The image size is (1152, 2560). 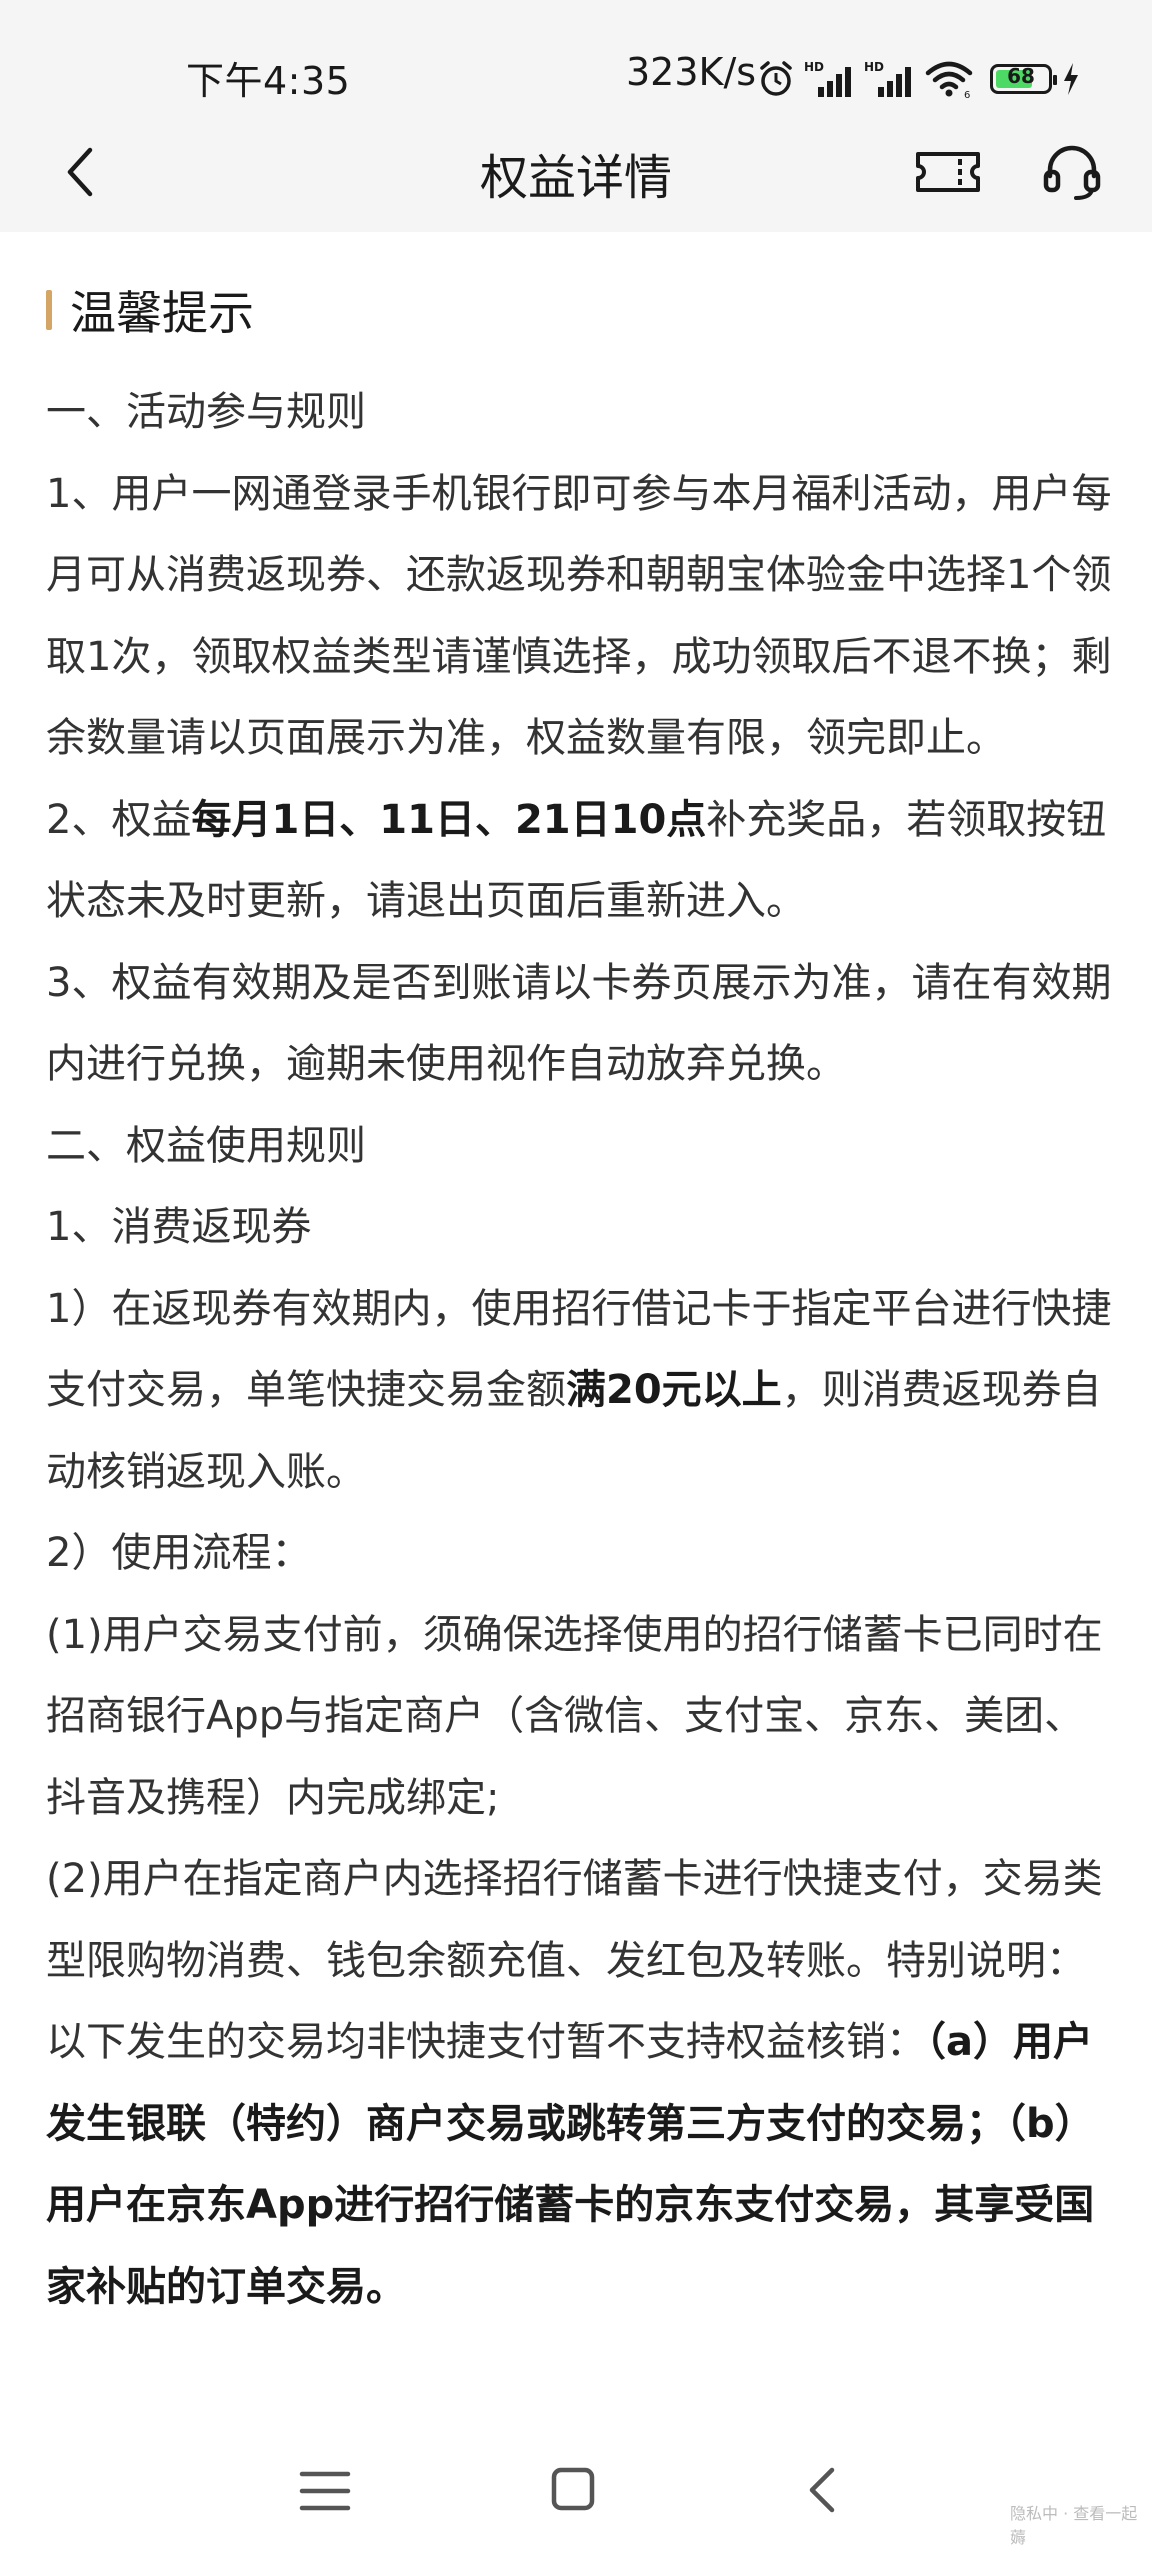 What do you see at coordinates (822, 2490) in the screenshot?
I see `back-icon` at bounding box center [822, 2490].